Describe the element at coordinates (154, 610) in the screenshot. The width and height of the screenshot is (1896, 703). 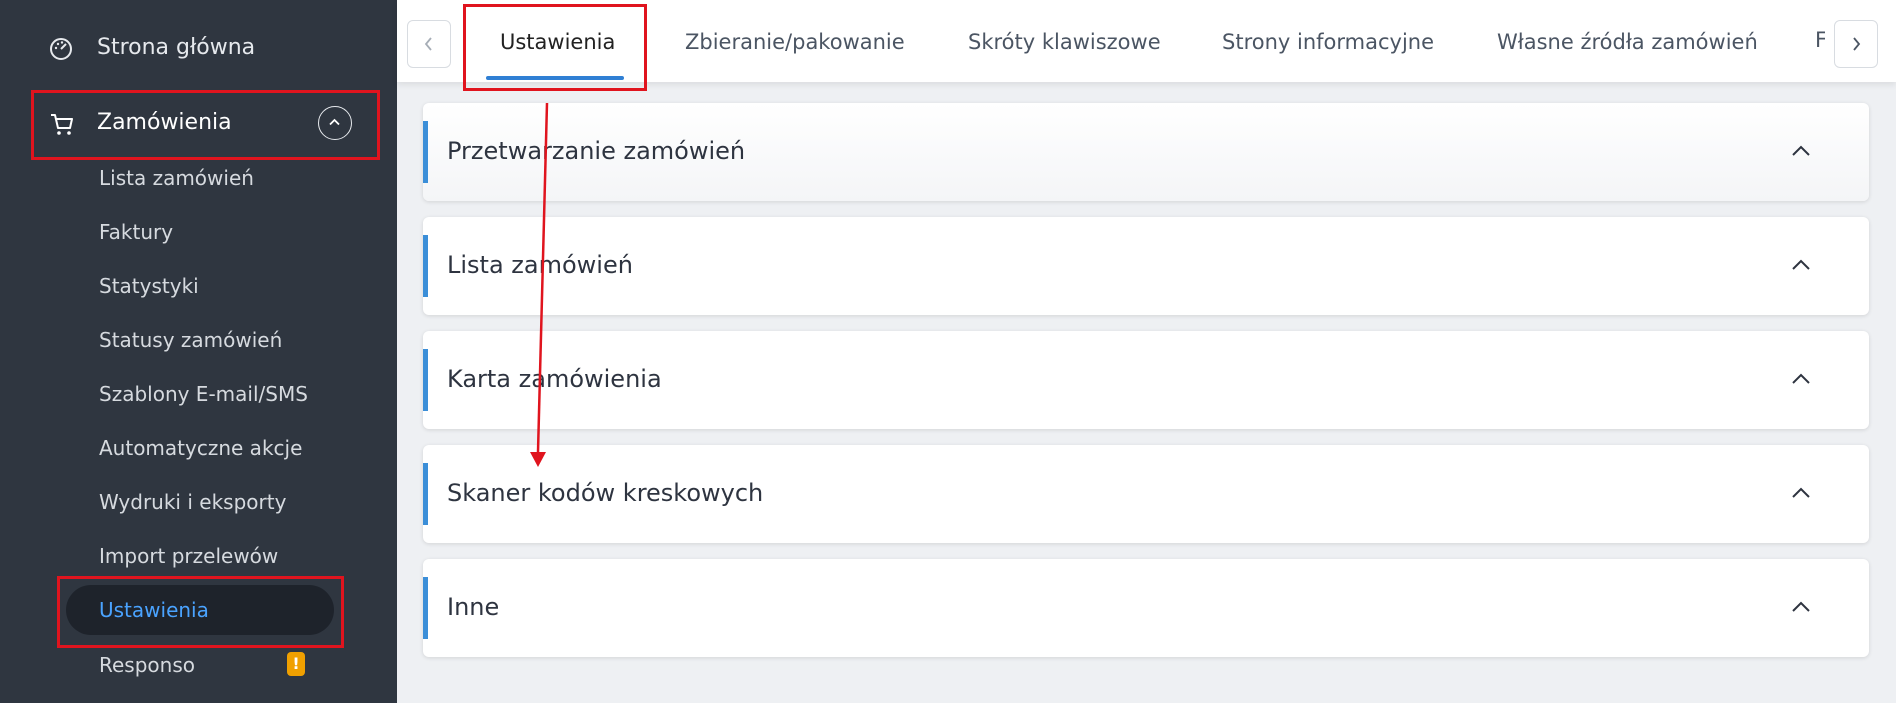
I see `sidebar-item-settings-label: Ustawienia` at that location.